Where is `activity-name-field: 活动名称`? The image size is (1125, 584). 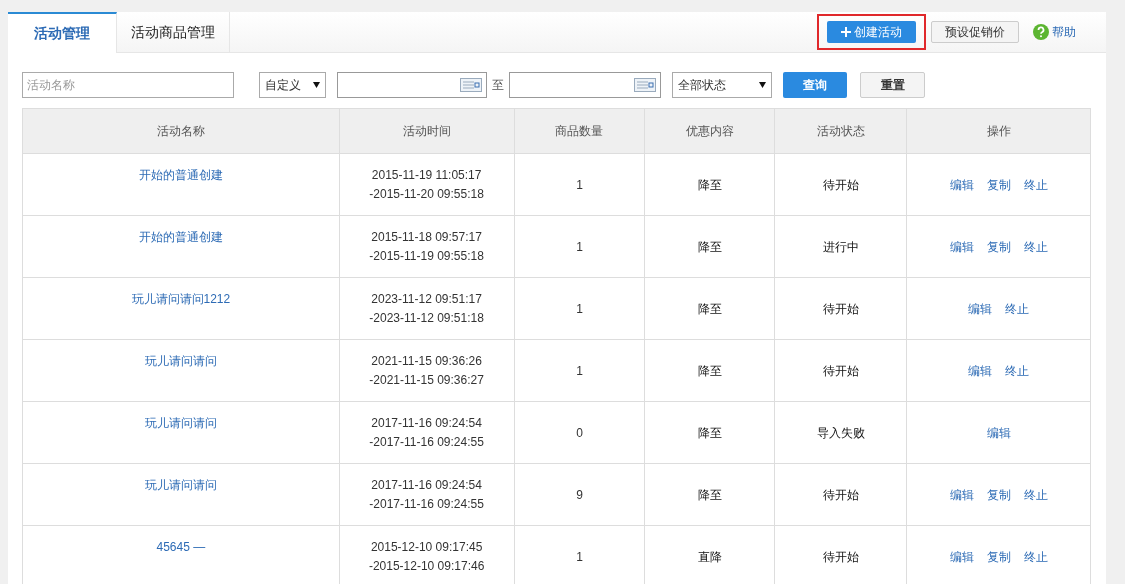
activity-name-field: 活动名称 is located at coordinates (128, 85).